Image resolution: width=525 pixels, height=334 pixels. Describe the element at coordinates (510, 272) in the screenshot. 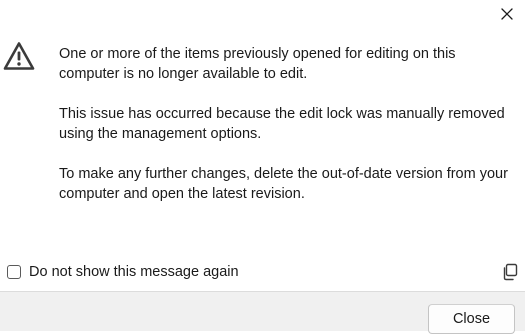

I see `copy-icon` at that location.